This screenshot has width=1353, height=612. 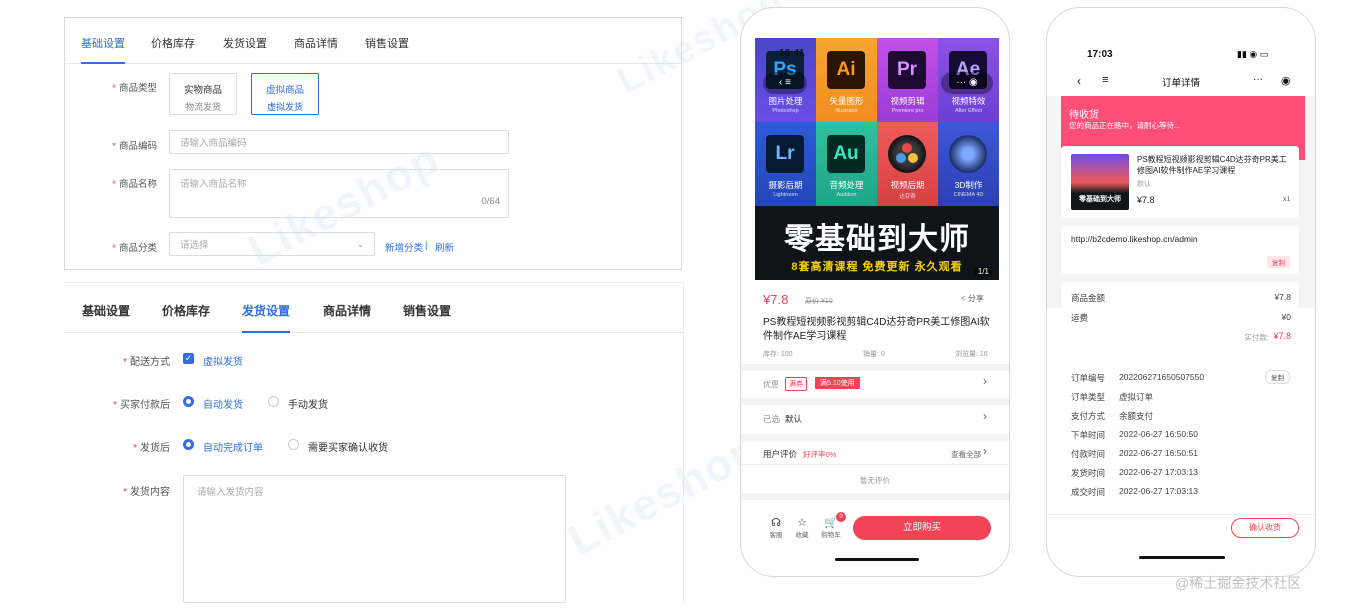 I want to click on course-title: 视频后期, so click(x=907, y=185).